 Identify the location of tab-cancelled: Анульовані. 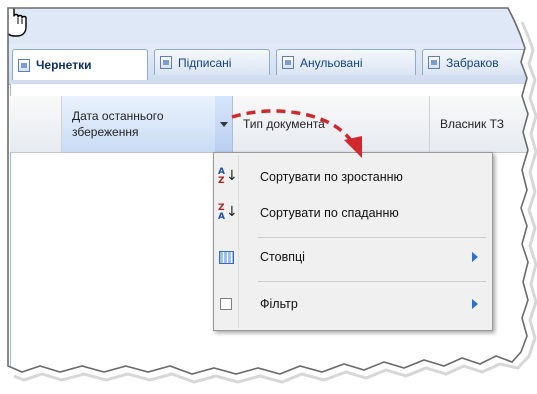
(346, 62).